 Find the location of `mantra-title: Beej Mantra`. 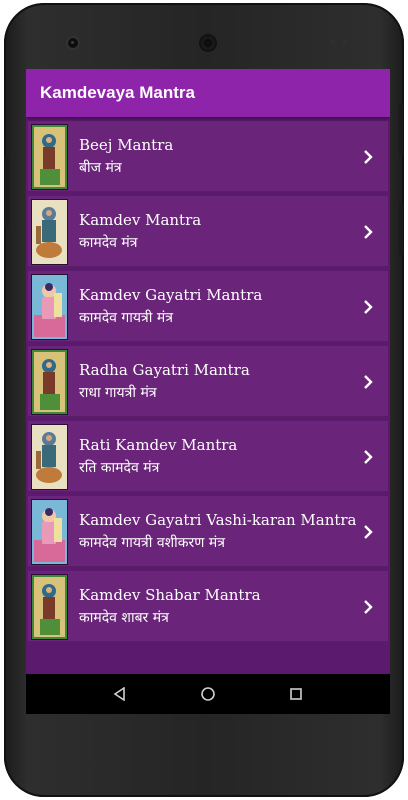

mantra-title: Beej Mantra is located at coordinates (126, 144).